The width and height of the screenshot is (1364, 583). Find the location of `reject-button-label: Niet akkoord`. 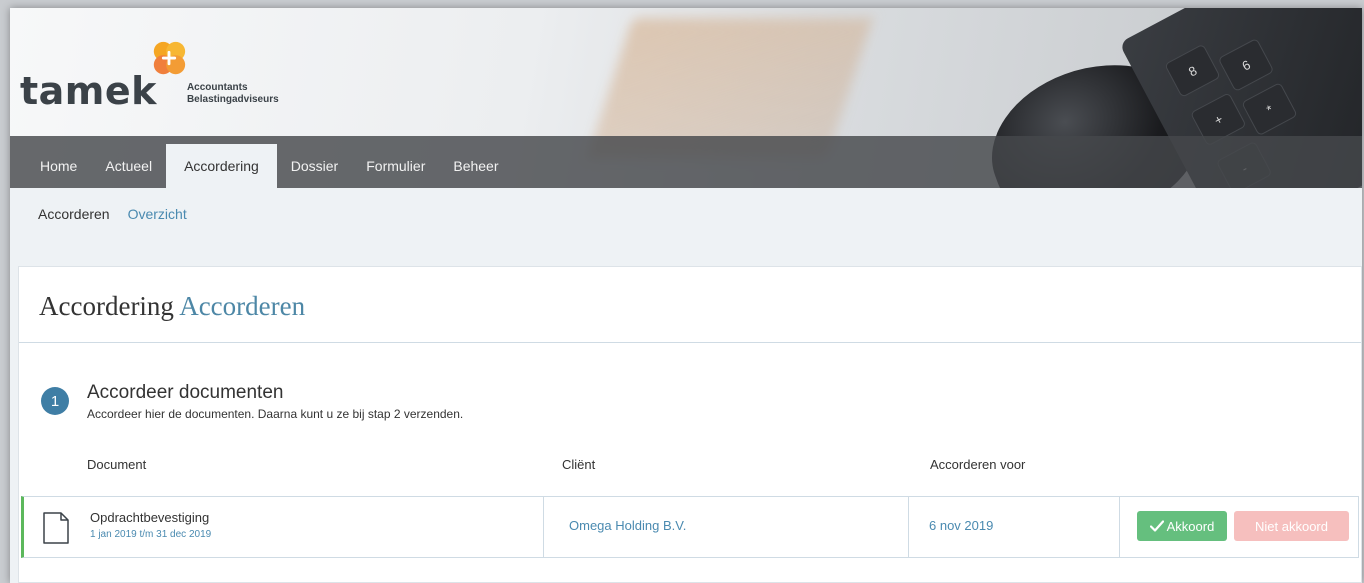

reject-button-label: Niet akkoord is located at coordinates (1291, 526).